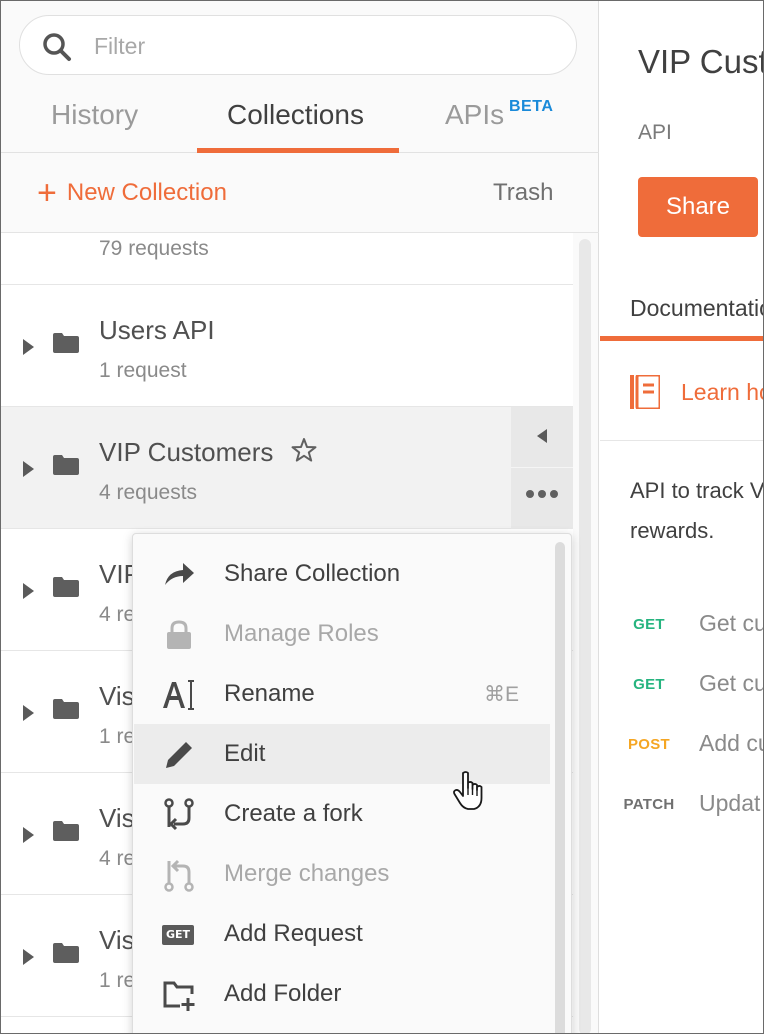 Image resolution: width=764 pixels, height=1034 pixels. Describe the element at coordinates (283, 993) in the screenshot. I see `menu-item-label: Add Folder` at that location.